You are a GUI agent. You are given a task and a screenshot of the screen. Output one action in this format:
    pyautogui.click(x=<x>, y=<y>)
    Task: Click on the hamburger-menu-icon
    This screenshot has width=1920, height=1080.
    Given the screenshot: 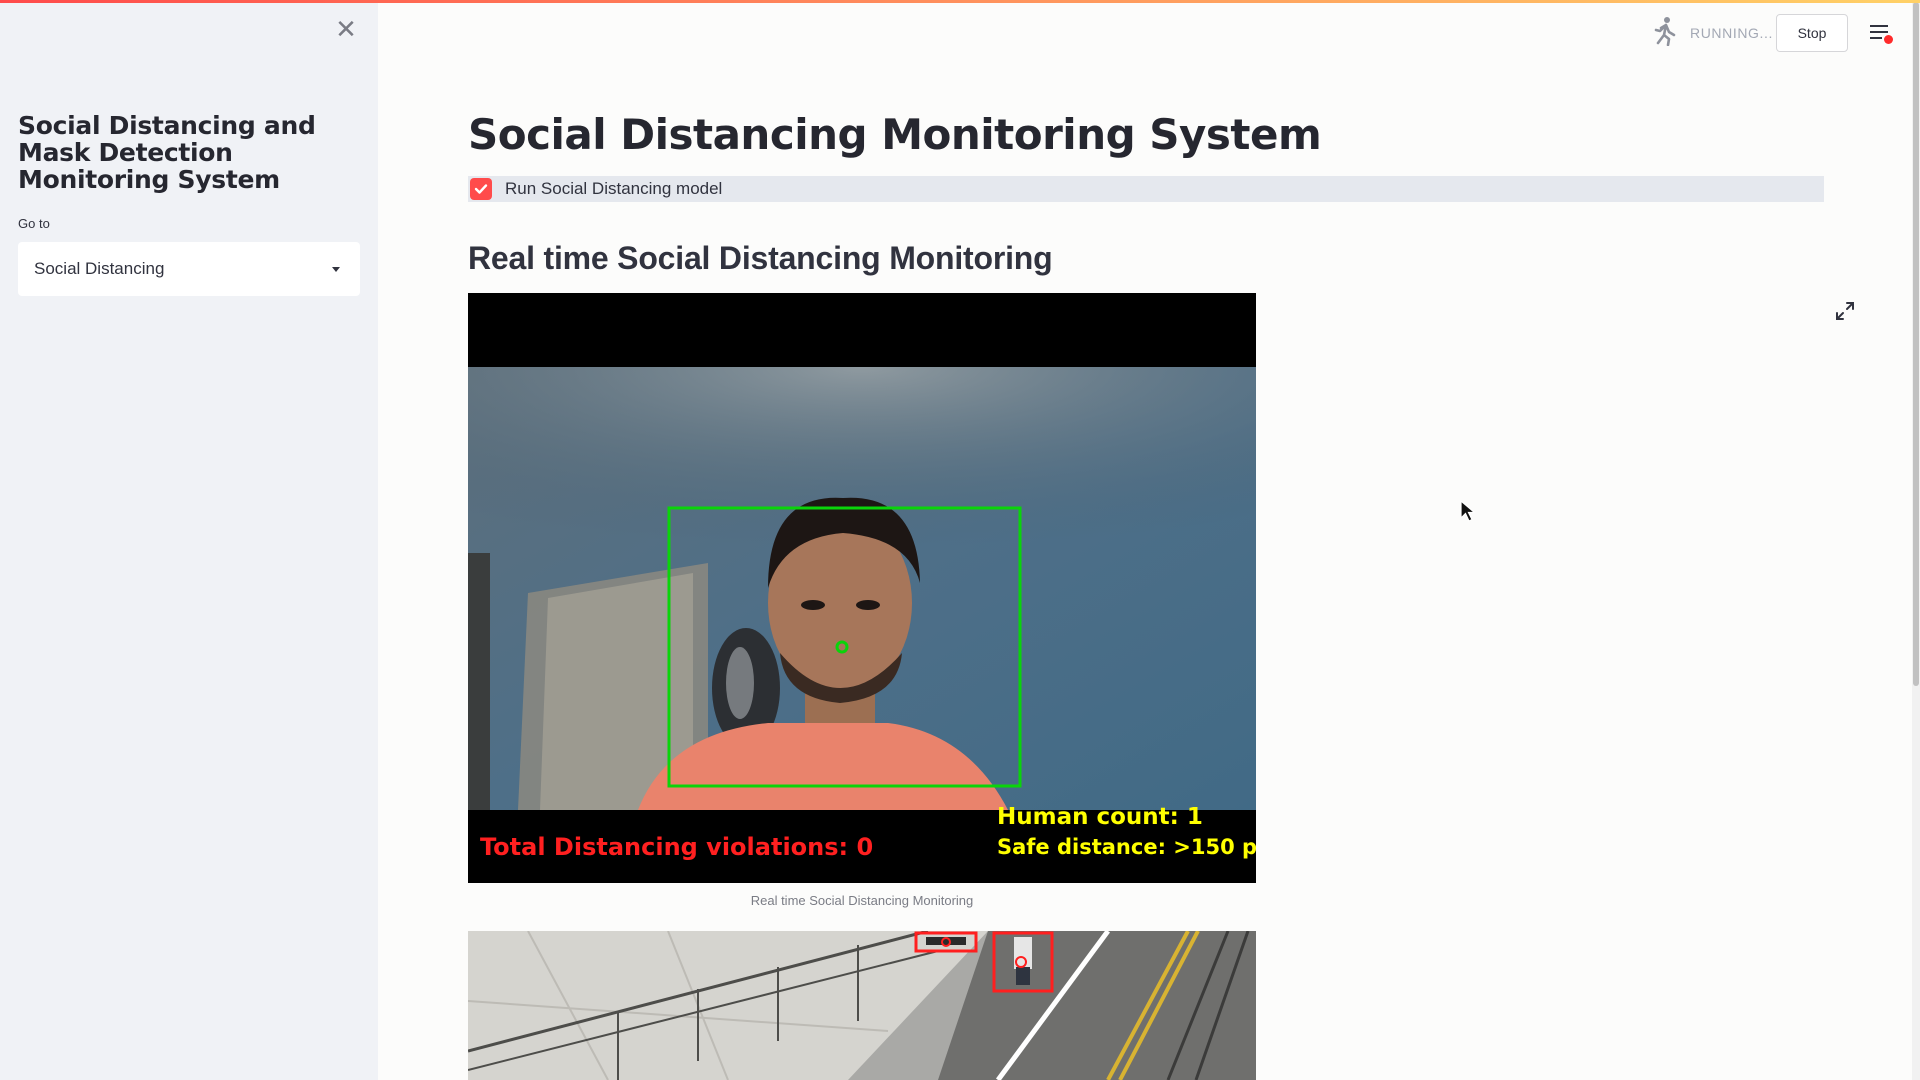 What is the action you would take?
    pyautogui.click(x=1881, y=33)
    